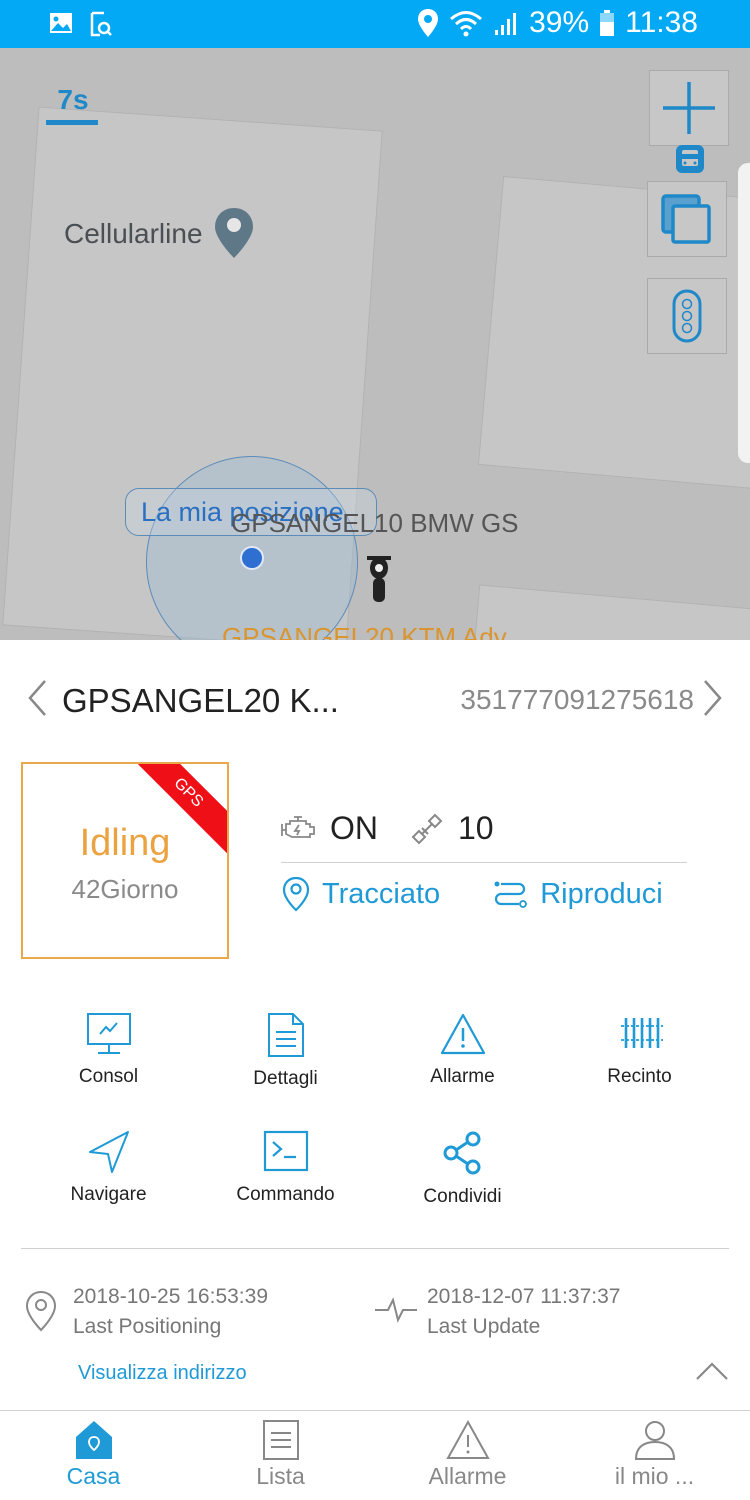 This screenshot has height=1500, width=750. Describe the element at coordinates (298, 826) in the screenshot. I see `engine-icon` at that location.